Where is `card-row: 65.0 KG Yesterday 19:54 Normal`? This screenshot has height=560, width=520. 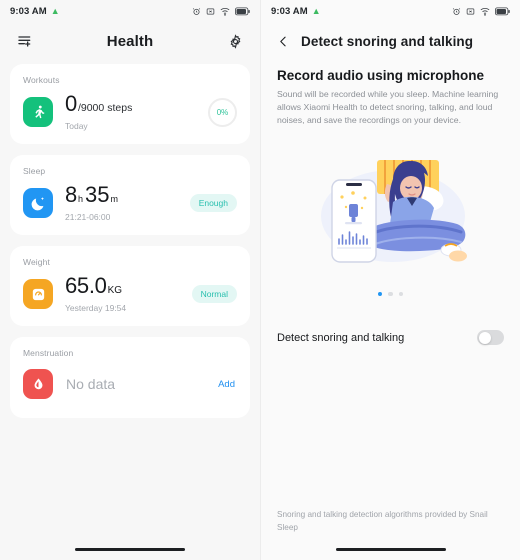
card-row: 65.0 KG Yesterday 19:54 Normal is located at coordinates (130, 294).